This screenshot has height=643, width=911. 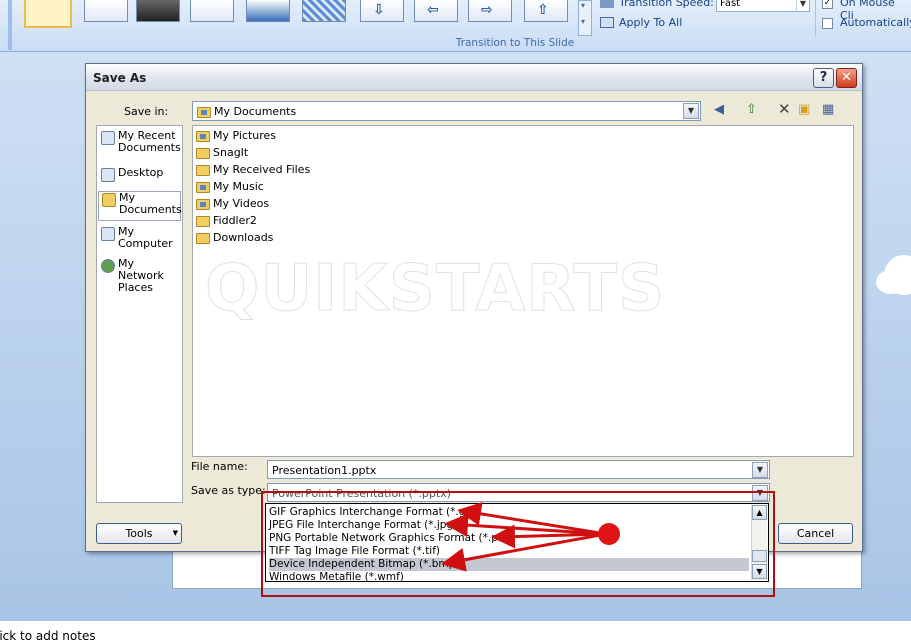 I want to click on annotation-arrows, so click(x=530, y=537).